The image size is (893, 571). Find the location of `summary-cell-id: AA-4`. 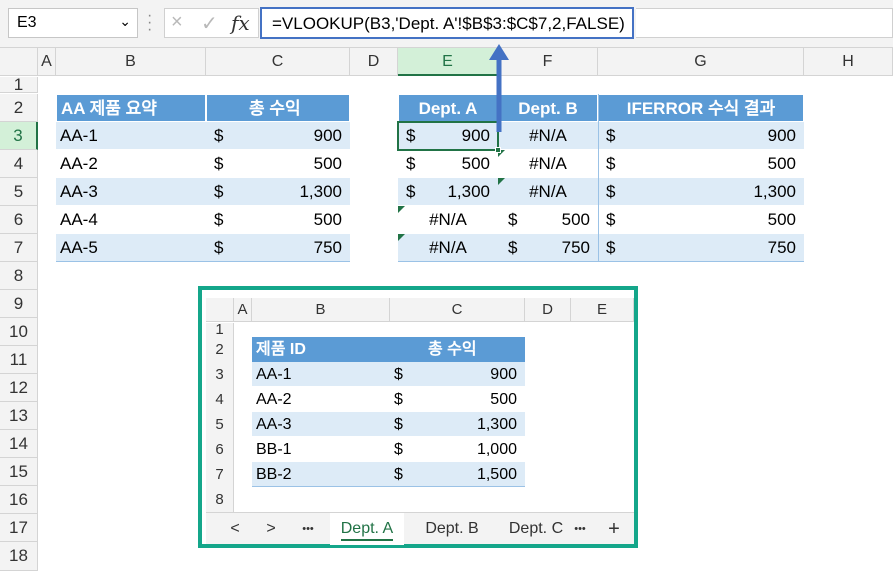

summary-cell-id: AA-4 is located at coordinates (131, 220).